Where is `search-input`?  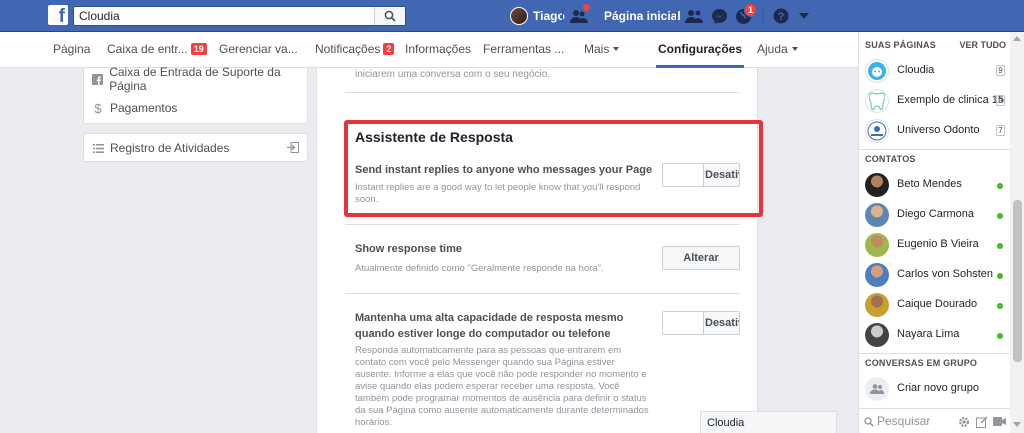
search-input is located at coordinates (224, 16).